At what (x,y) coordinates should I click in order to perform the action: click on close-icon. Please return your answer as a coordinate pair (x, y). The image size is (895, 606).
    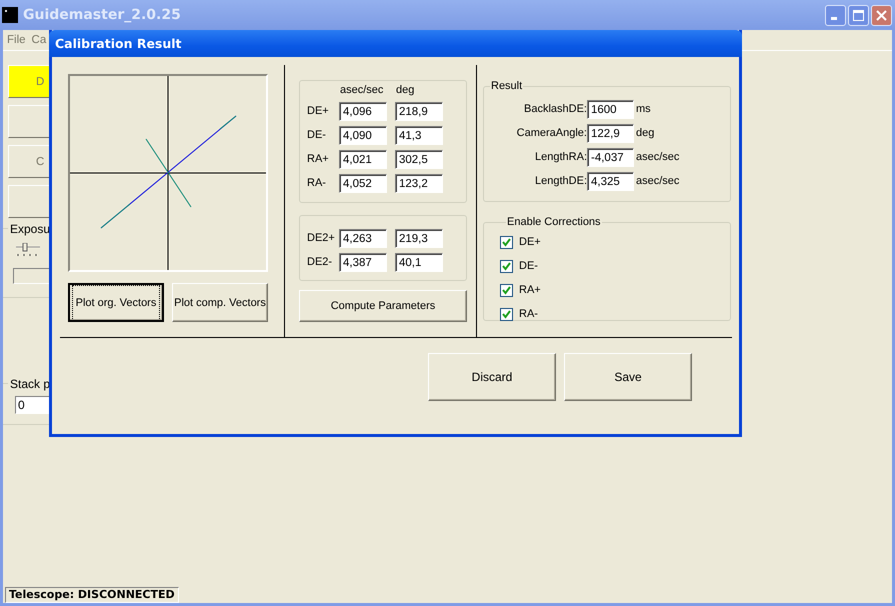
    Looking at the image, I should click on (881, 15).